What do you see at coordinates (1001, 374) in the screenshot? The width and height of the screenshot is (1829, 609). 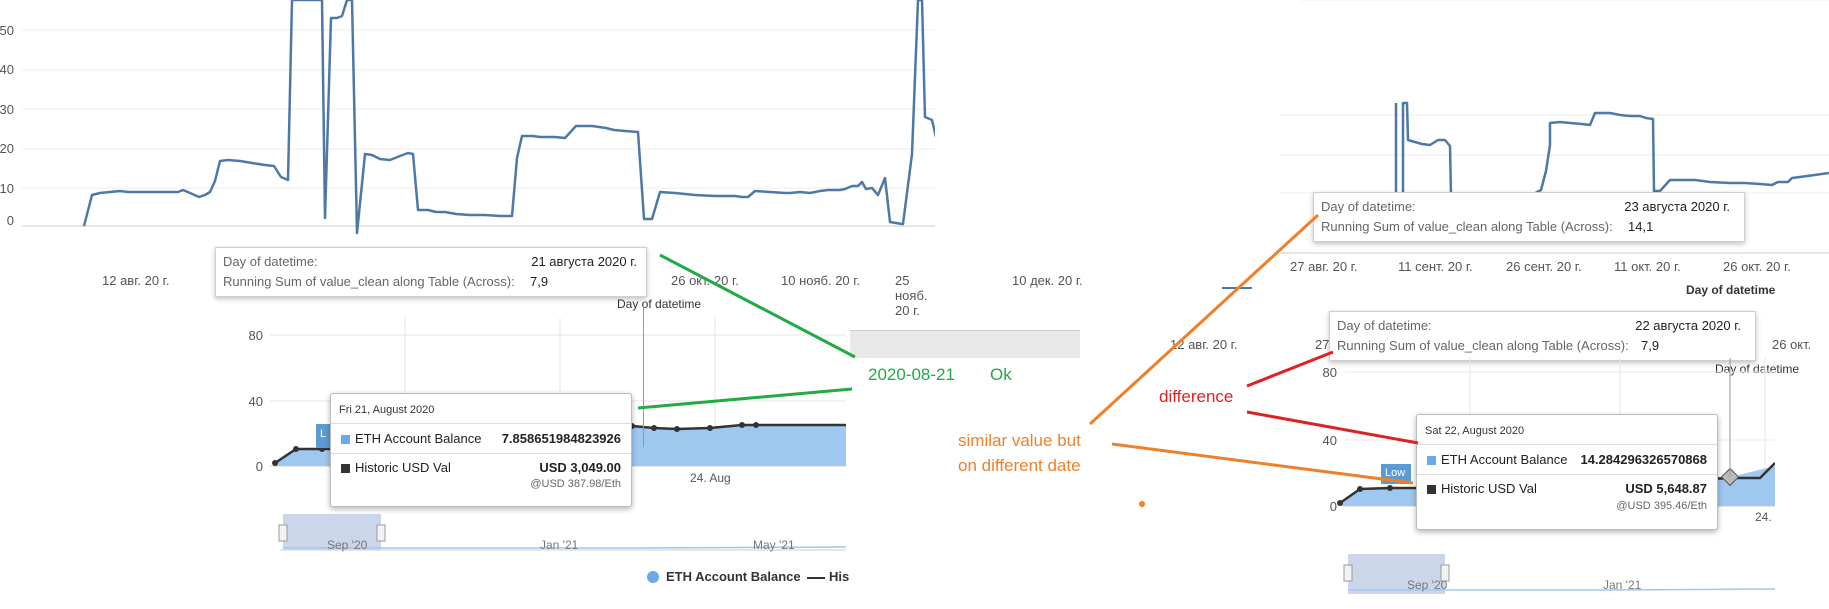 I see `annotation-ok-word: Ok` at bounding box center [1001, 374].